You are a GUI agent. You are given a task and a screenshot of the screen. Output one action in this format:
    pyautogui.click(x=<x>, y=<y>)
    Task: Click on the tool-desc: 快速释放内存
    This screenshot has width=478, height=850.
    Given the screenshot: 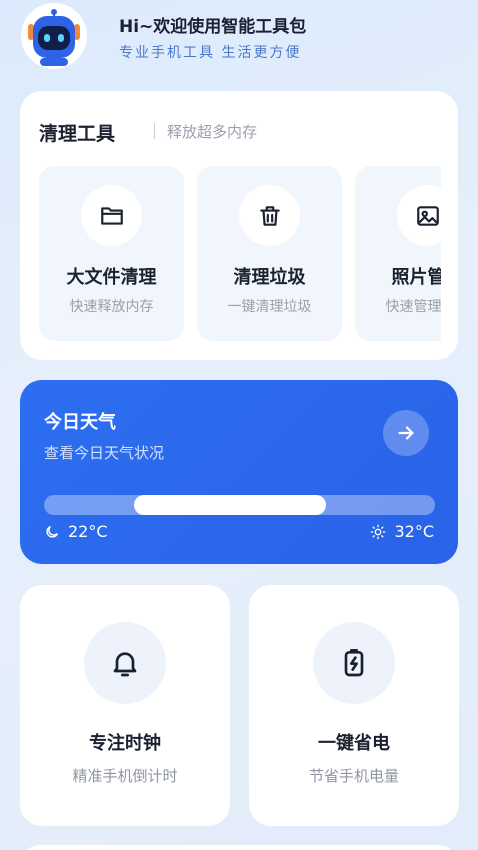 What is the action you would take?
    pyautogui.click(x=111, y=307)
    